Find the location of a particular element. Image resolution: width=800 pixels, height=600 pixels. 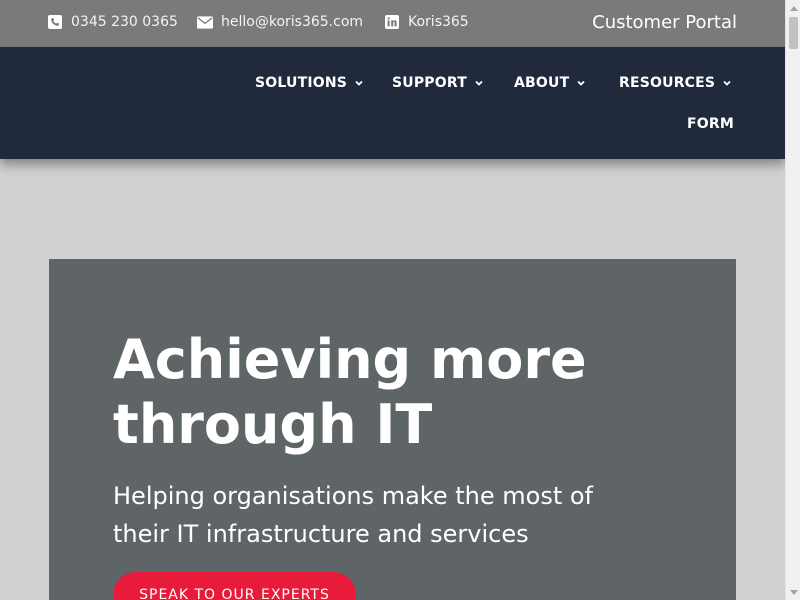

hero-title-line: through IT is located at coordinates (273, 424).